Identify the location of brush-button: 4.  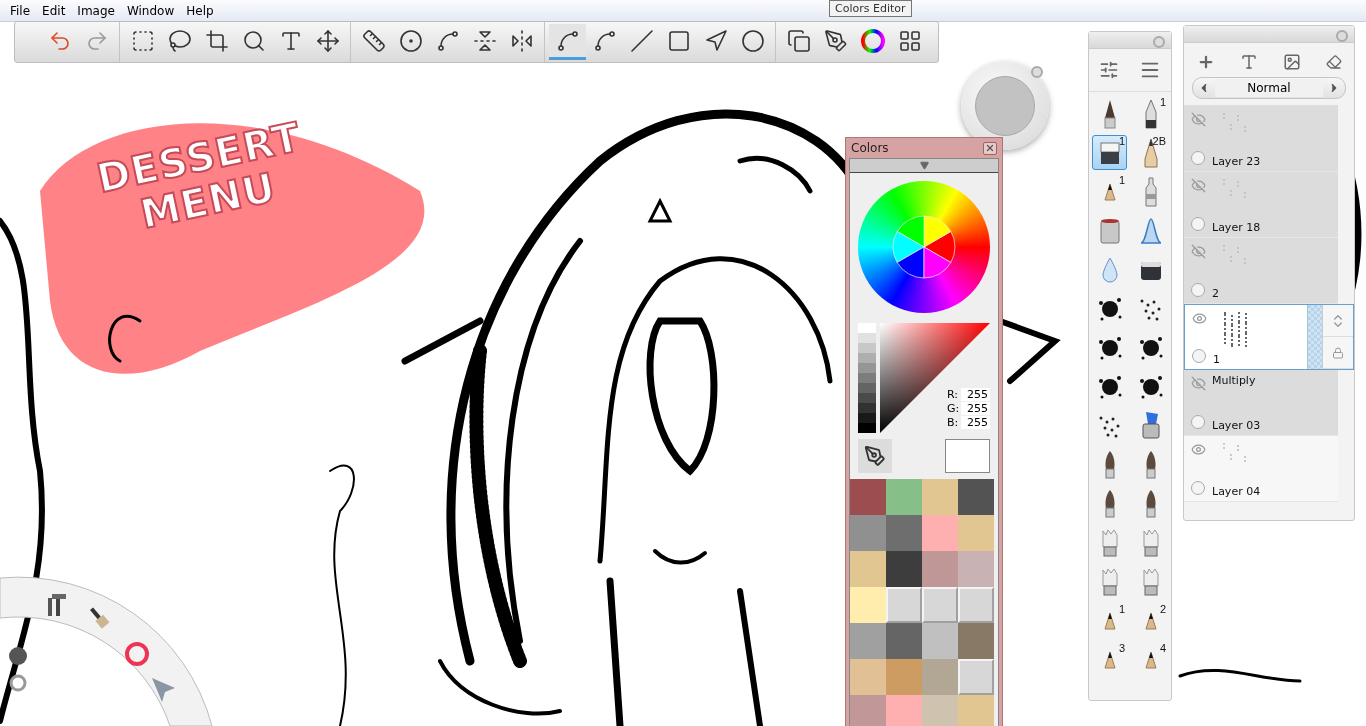
(1150, 659).